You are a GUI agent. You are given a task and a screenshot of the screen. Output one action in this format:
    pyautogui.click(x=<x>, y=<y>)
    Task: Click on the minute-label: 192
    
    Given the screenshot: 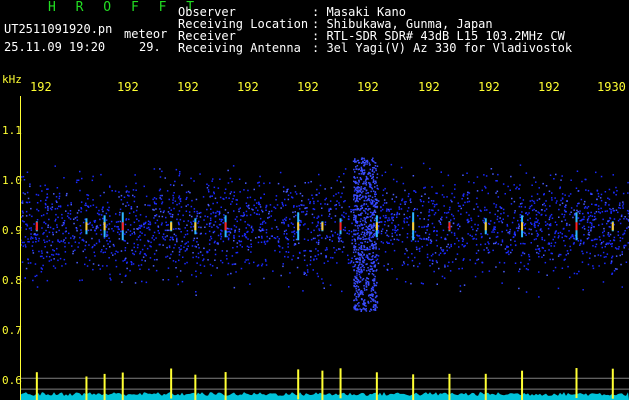 What is the action you would take?
    pyautogui.click(x=368, y=87)
    